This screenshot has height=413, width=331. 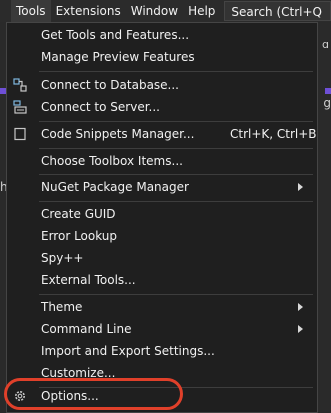 I want to click on options-highlight-annotation, so click(x=93, y=394).